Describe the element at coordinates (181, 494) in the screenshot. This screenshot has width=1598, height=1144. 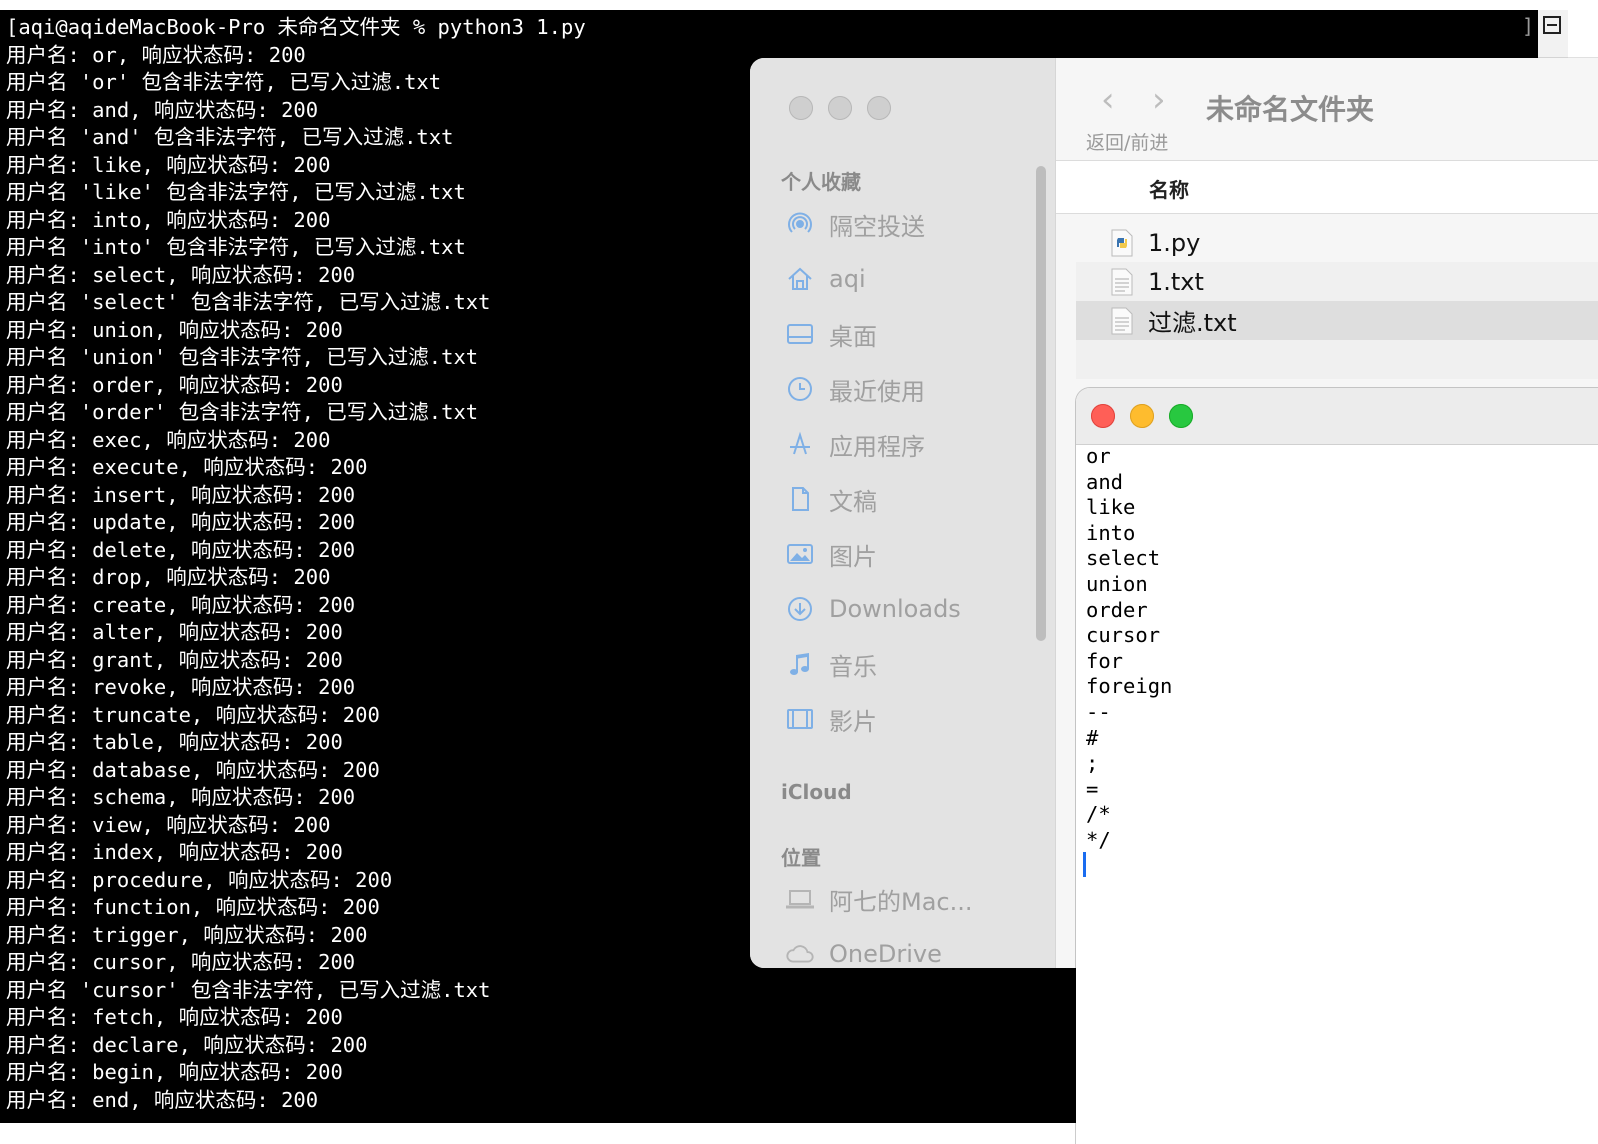
I see `terminal-line: 用户名: insert, 响应状态码: 200` at that location.